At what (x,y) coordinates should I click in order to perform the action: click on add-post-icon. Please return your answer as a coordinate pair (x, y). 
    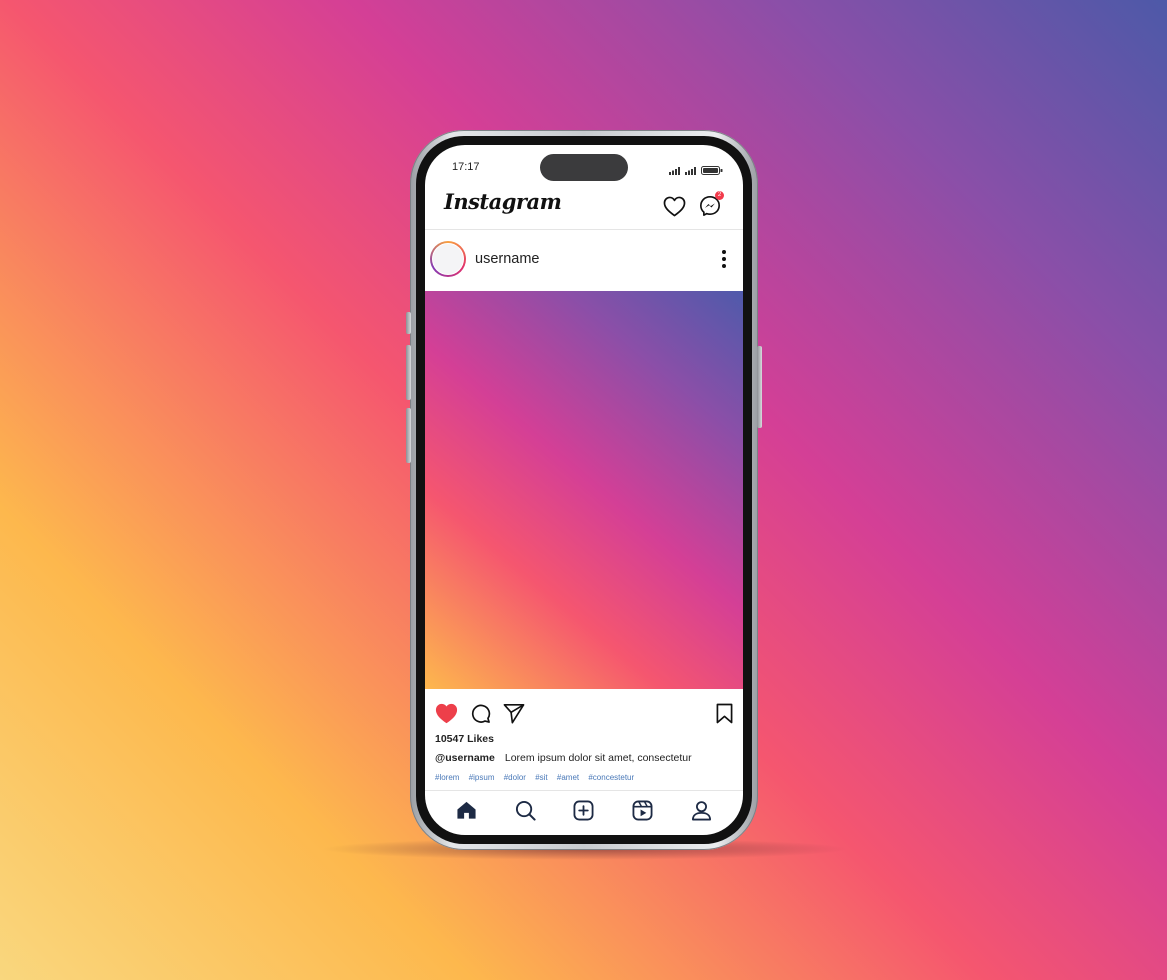
    Looking at the image, I should click on (583, 813).